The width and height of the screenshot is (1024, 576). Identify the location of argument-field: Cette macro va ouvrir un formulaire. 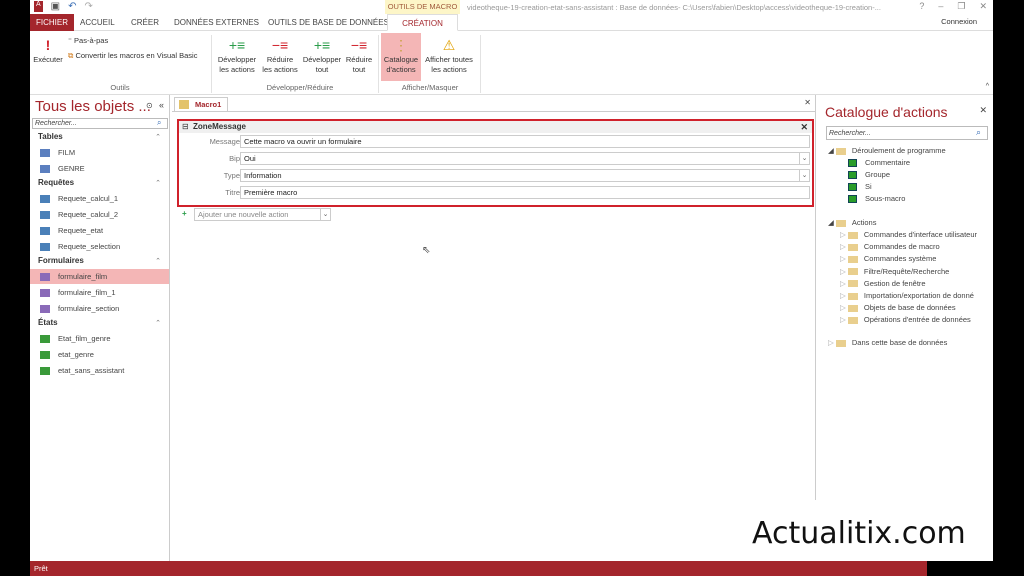
(525, 141).